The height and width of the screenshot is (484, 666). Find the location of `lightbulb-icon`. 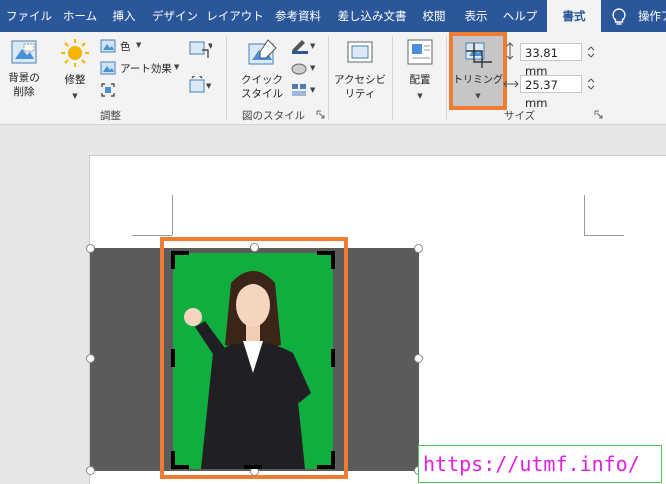

lightbulb-icon is located at coordinates (619, 17).